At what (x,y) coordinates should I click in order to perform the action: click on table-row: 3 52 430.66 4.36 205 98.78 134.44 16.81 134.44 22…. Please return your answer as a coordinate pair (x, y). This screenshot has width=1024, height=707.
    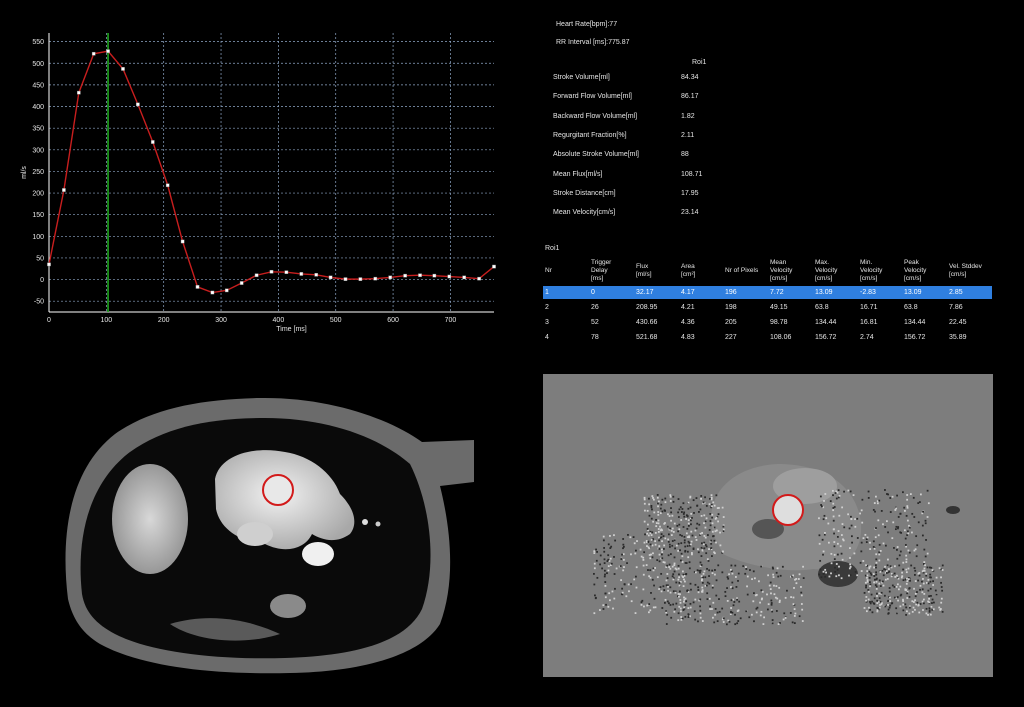
    Looking at the image, I should click on (767, 322).